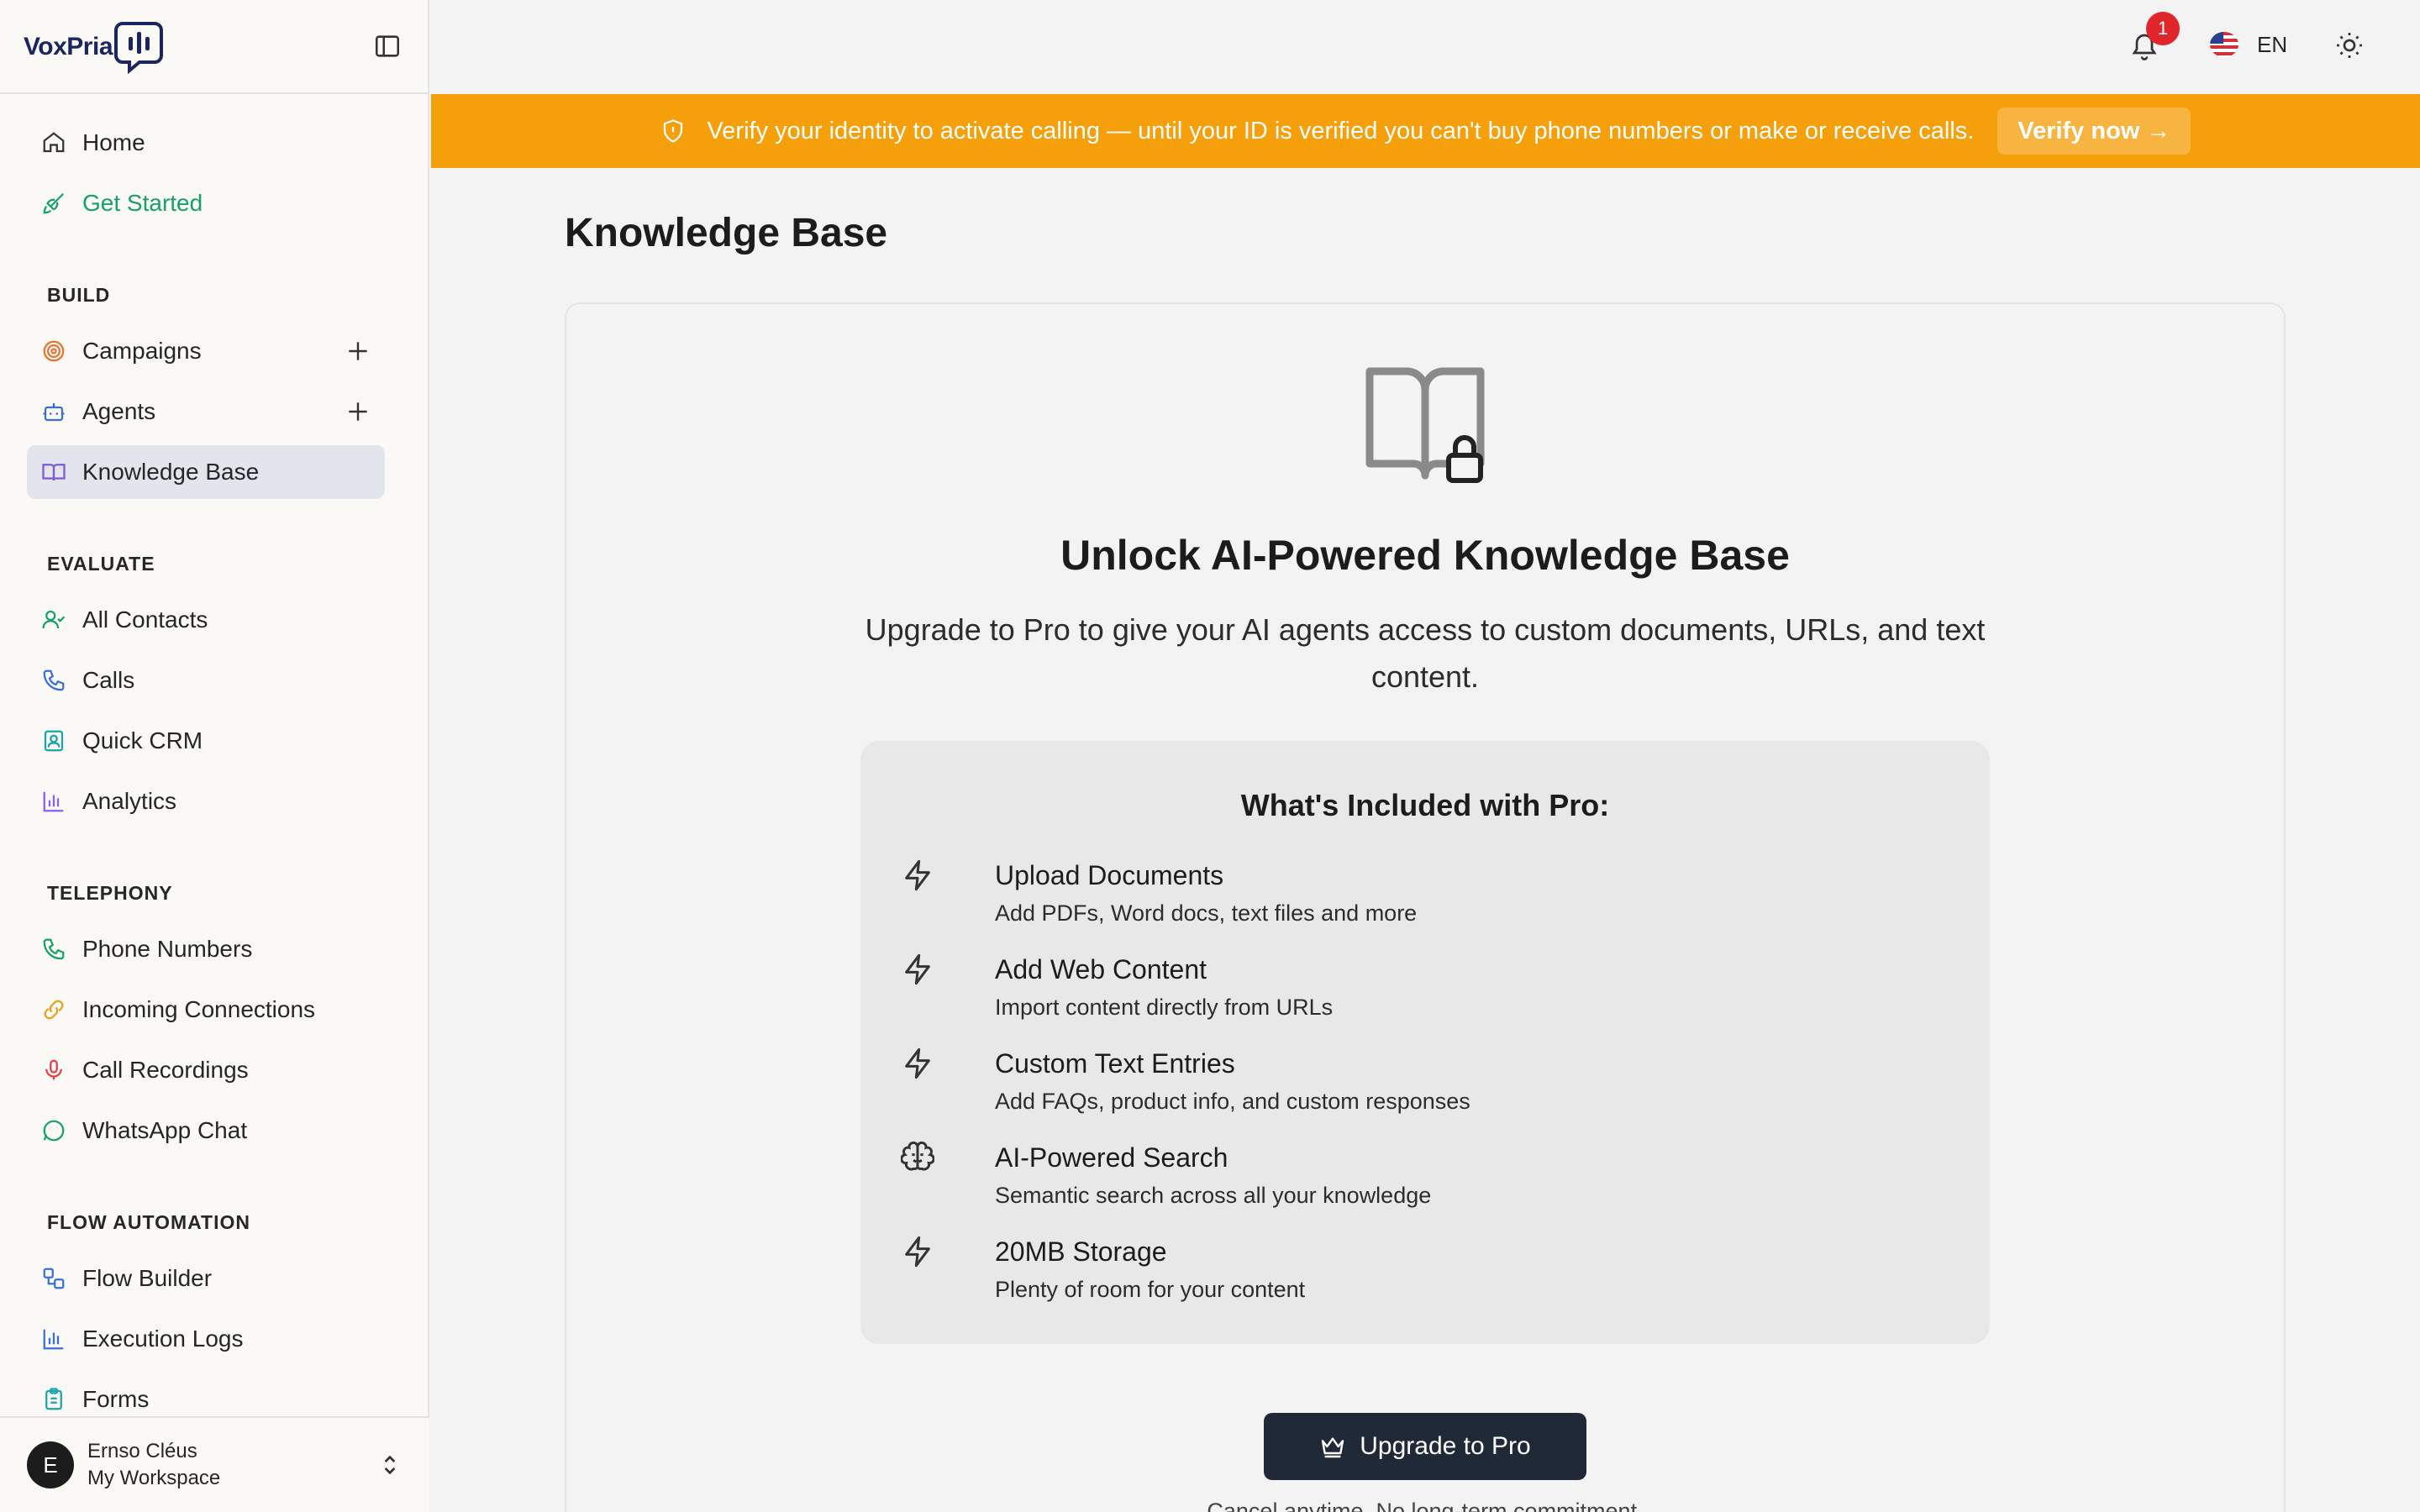 This screenshot has width=2420, height=1512. I want to click on sidebar-item-quick-crm: Quick CRM, so click(206, 741).